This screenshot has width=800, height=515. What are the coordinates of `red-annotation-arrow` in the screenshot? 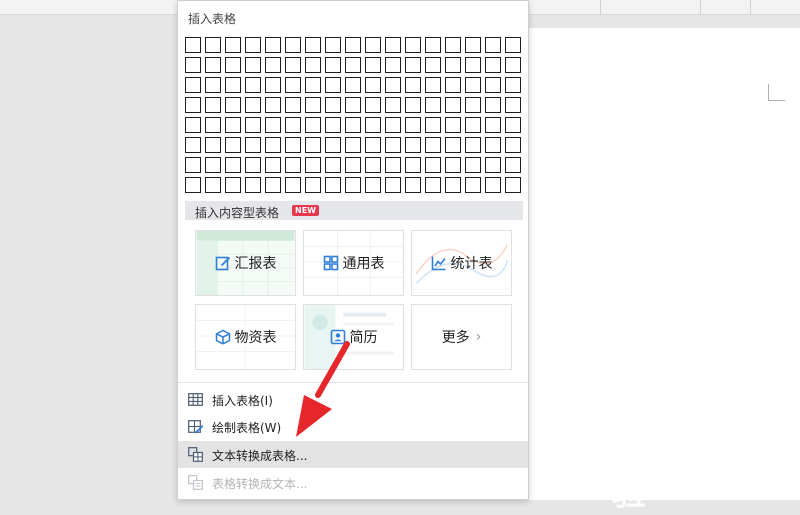 It's located at (323, 389).